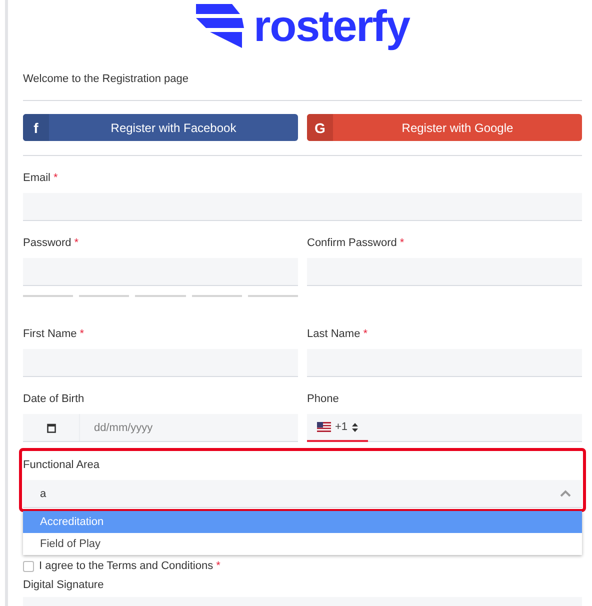  What do you see at coordinates (41, 178) in the screenshot?
I see `field-label: Email *` at bounding box center [41, 178].